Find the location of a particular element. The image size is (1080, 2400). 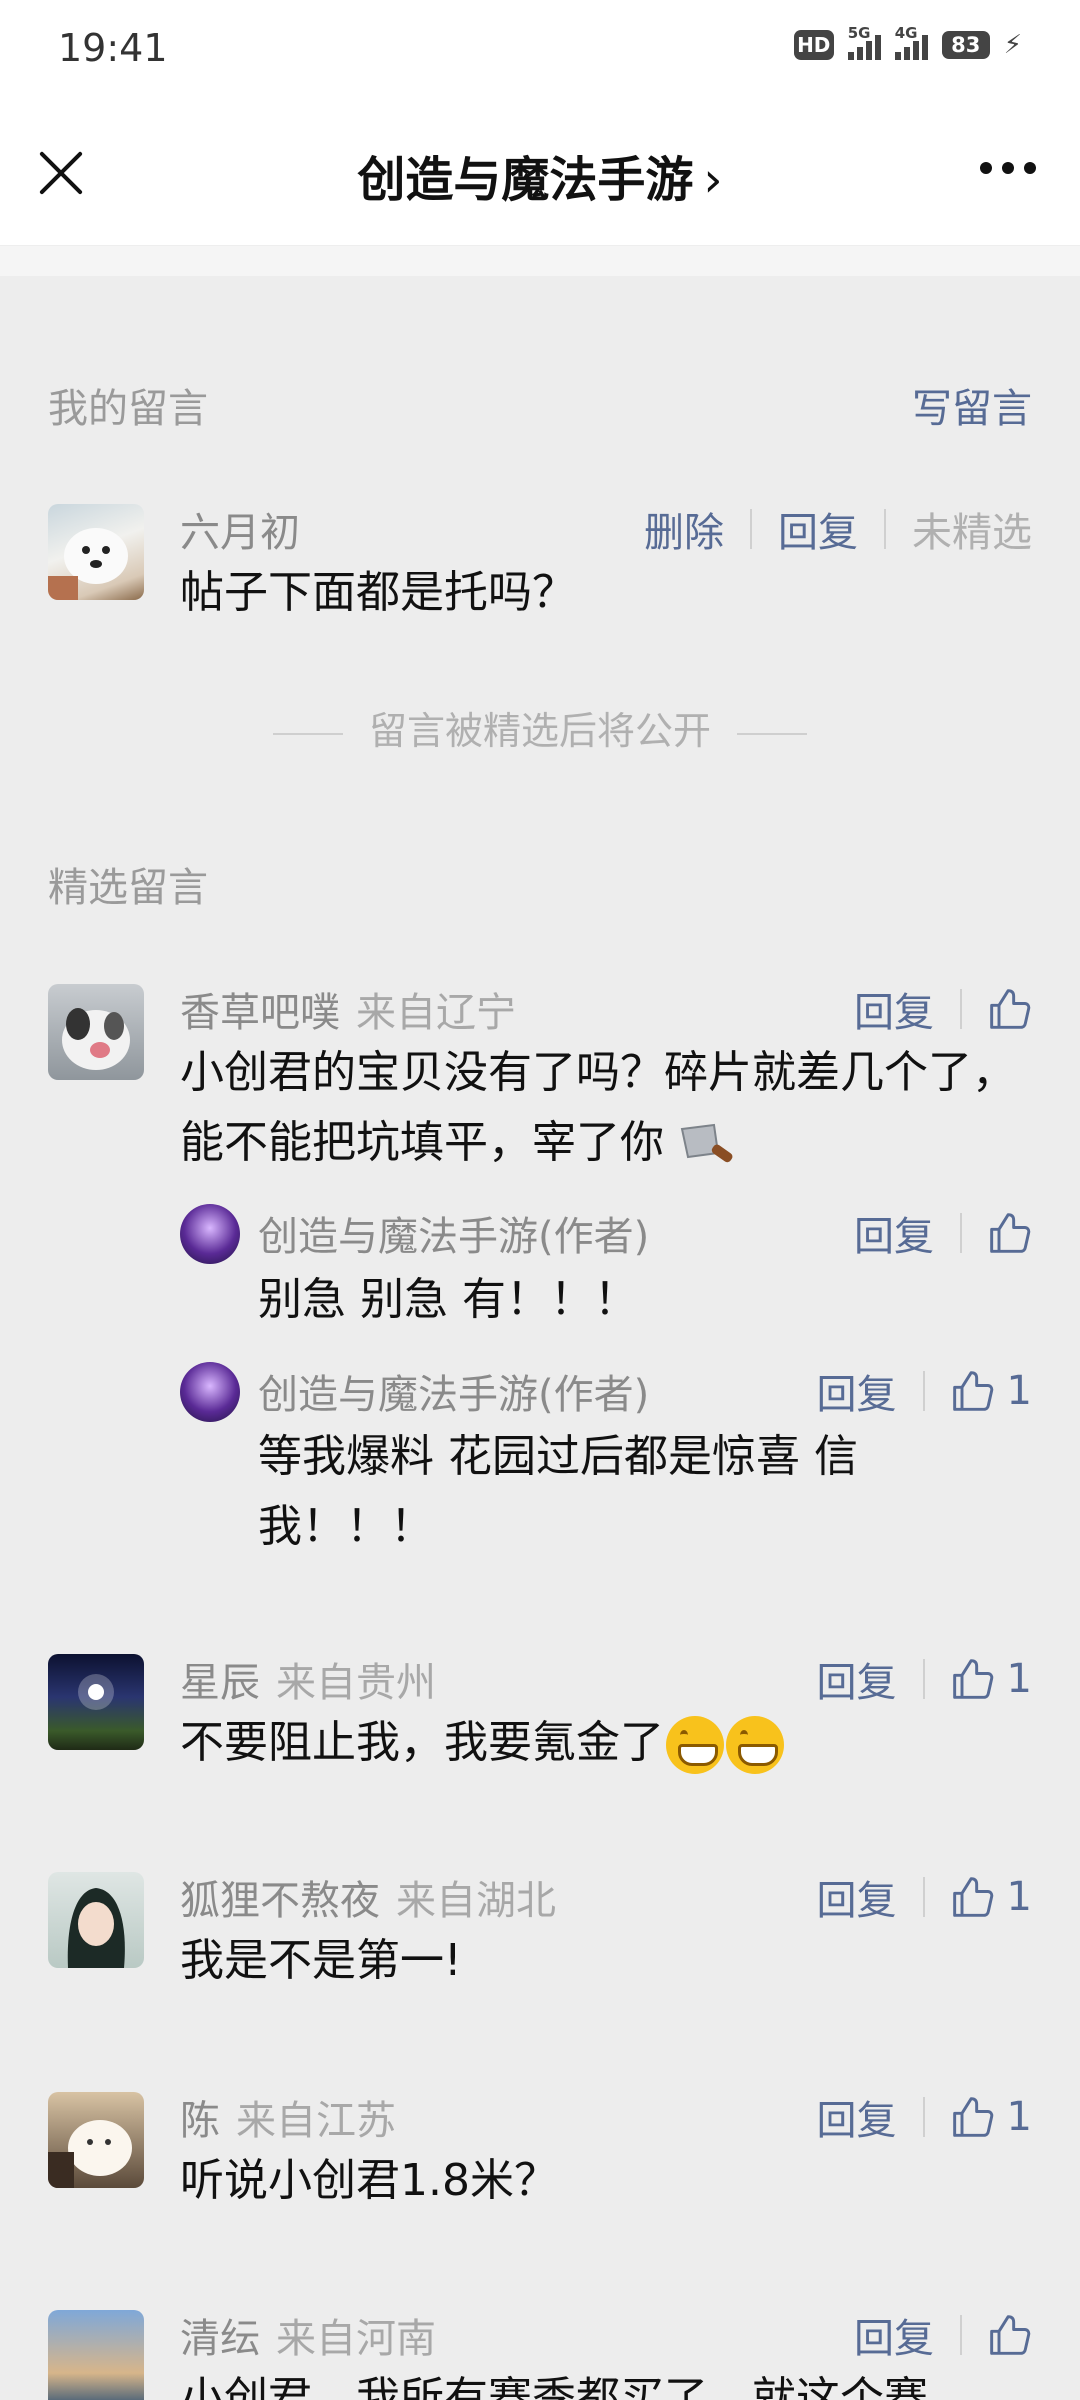

comment-author: 香草吧噗 来自辽宁 is located at coordinates (348, 1013).